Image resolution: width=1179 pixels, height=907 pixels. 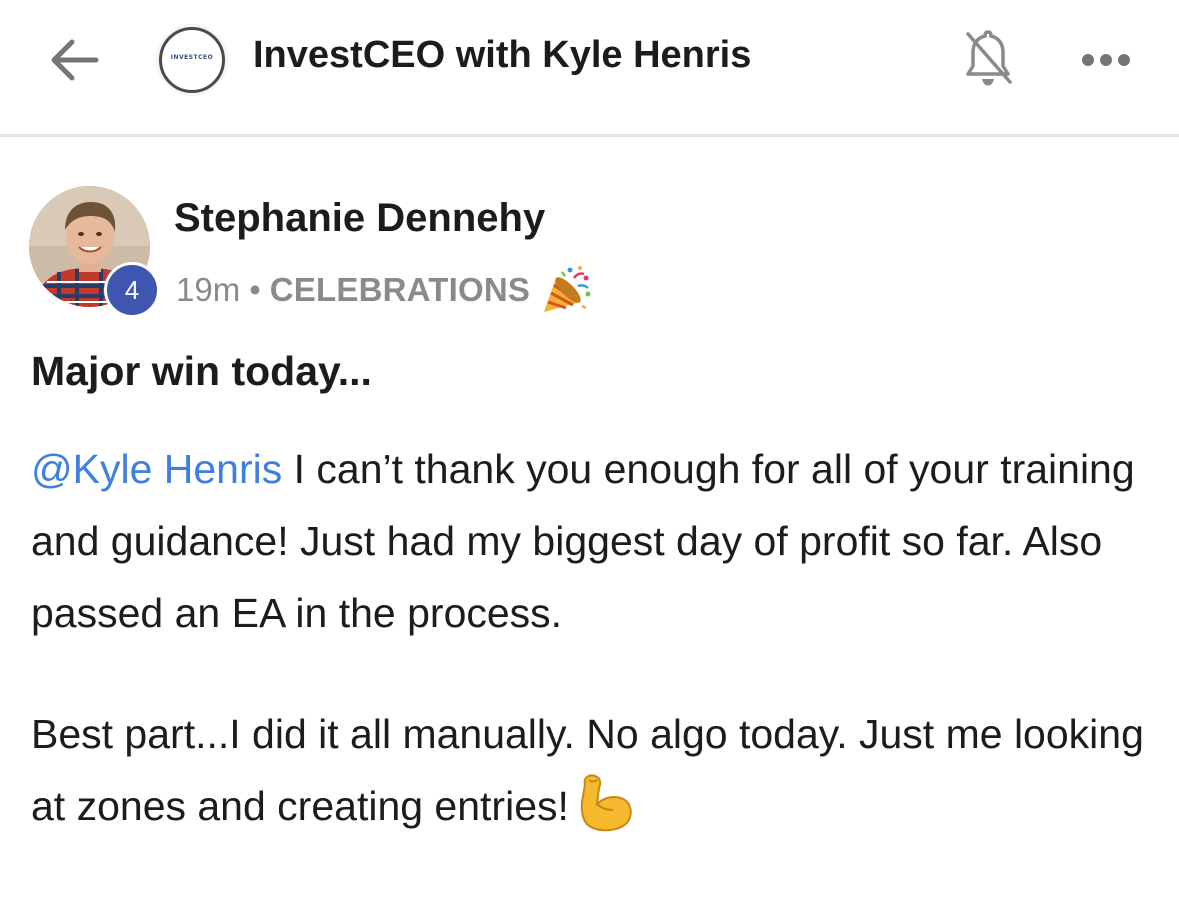 I want to click on group-logo: INVESTCEO, so click(x=192, y=60).